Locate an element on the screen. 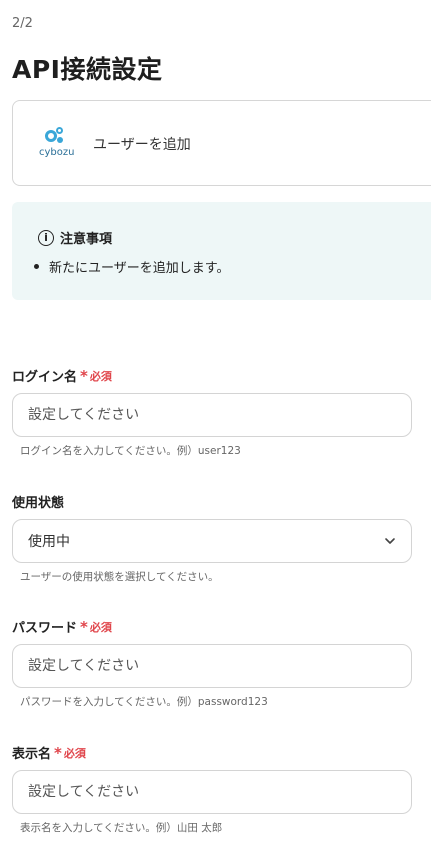  page-title: API接続設定 is located at coordinates (87, 69).